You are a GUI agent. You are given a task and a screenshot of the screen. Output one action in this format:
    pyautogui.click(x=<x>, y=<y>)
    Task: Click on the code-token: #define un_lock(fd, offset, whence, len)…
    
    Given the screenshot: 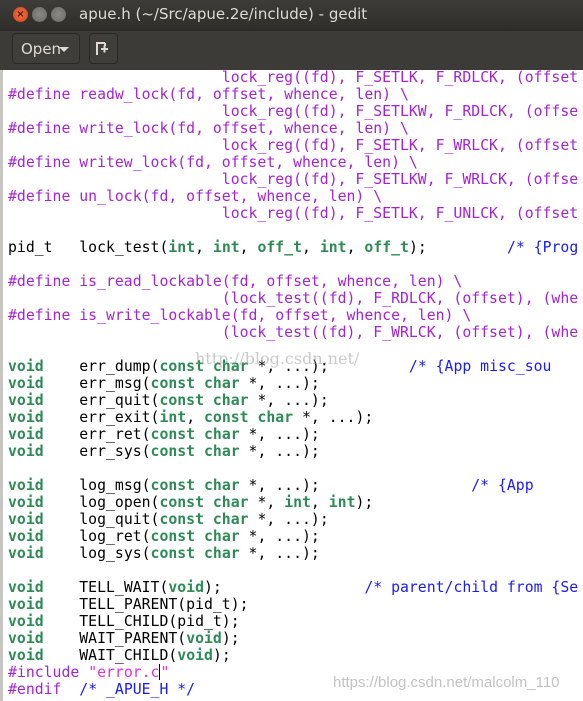 What is the action you would take?
    pyautogui.click(x=195, y=196)
    